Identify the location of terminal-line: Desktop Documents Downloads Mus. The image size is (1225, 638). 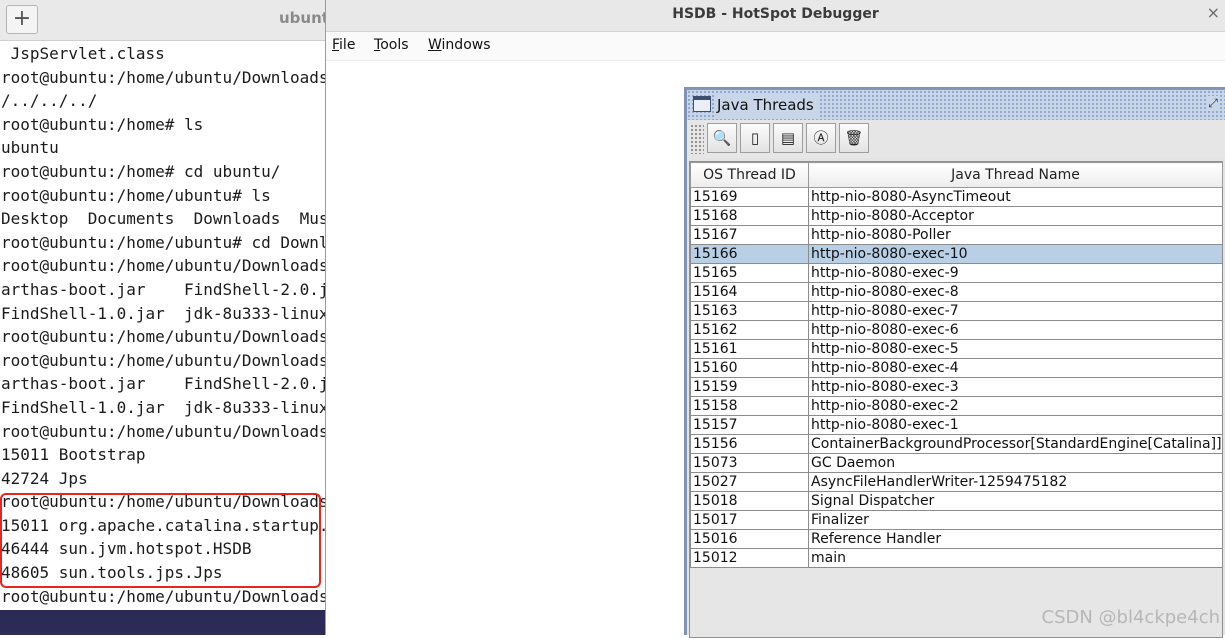
(163, 219).